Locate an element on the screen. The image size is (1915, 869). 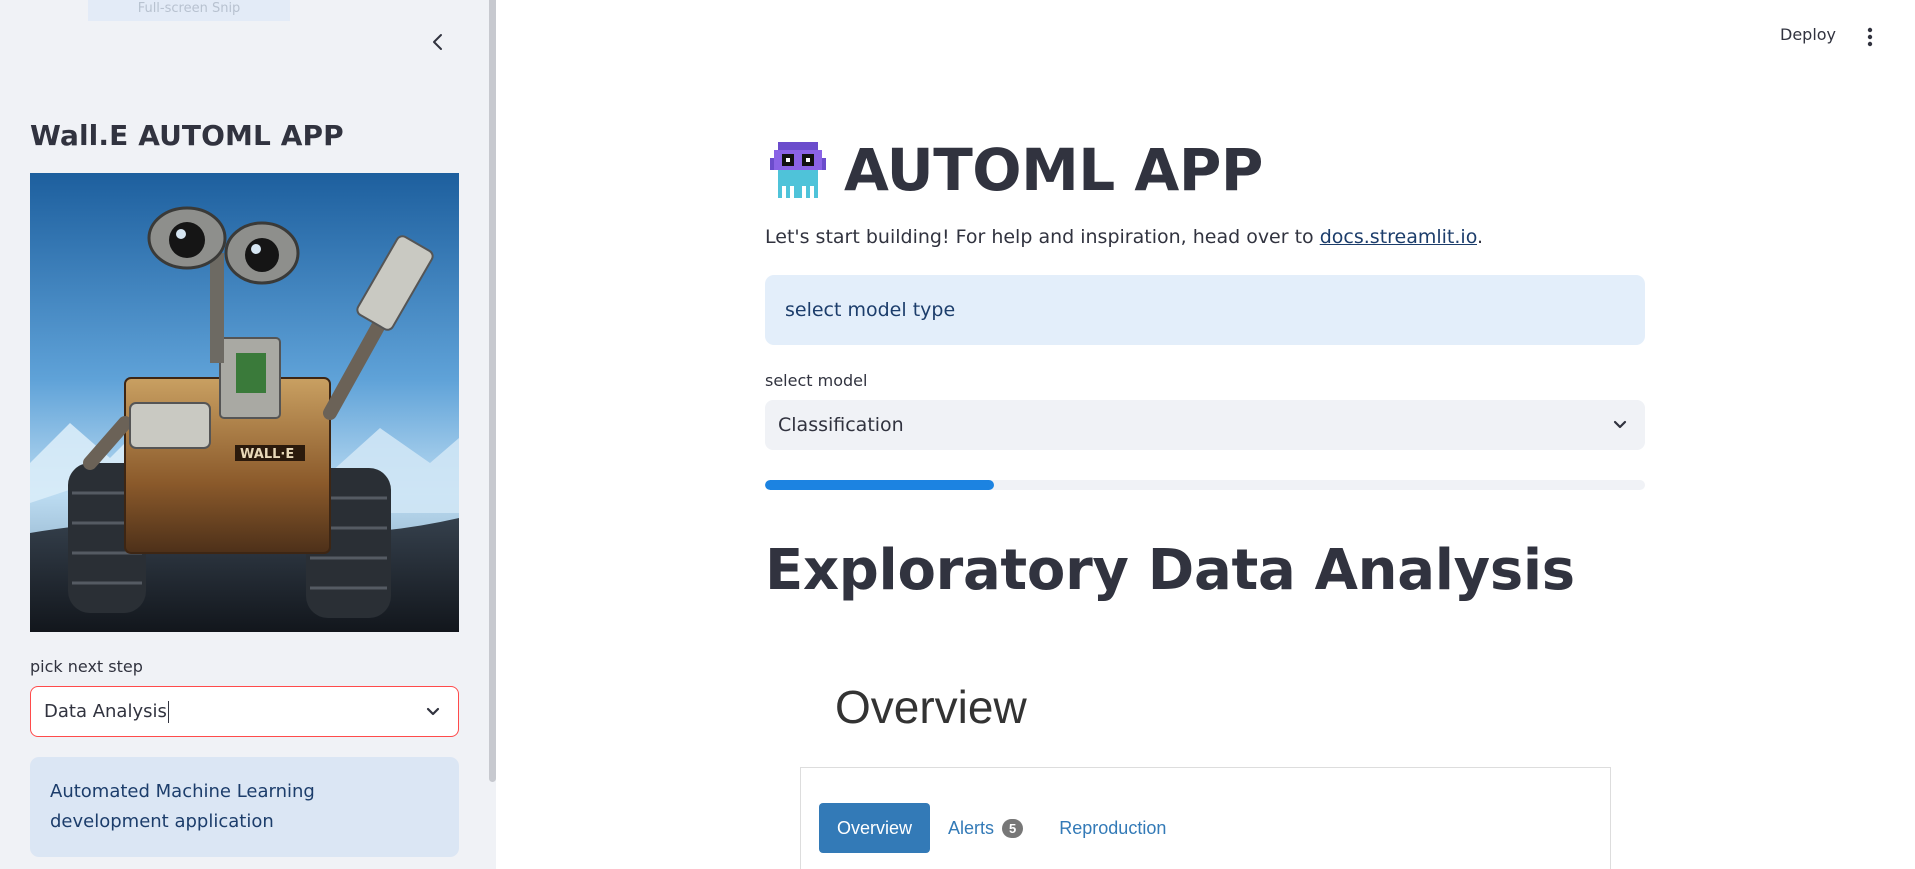
progress-bar-fill is located at coordinates (879, 485).